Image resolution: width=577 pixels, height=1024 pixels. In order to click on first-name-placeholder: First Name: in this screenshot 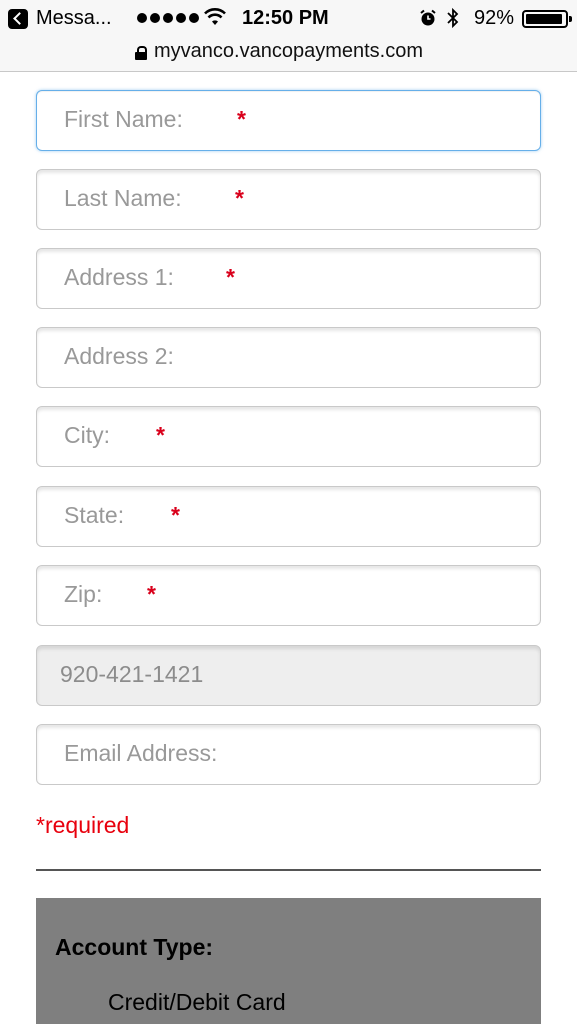, I will do `click(123, 119)`.